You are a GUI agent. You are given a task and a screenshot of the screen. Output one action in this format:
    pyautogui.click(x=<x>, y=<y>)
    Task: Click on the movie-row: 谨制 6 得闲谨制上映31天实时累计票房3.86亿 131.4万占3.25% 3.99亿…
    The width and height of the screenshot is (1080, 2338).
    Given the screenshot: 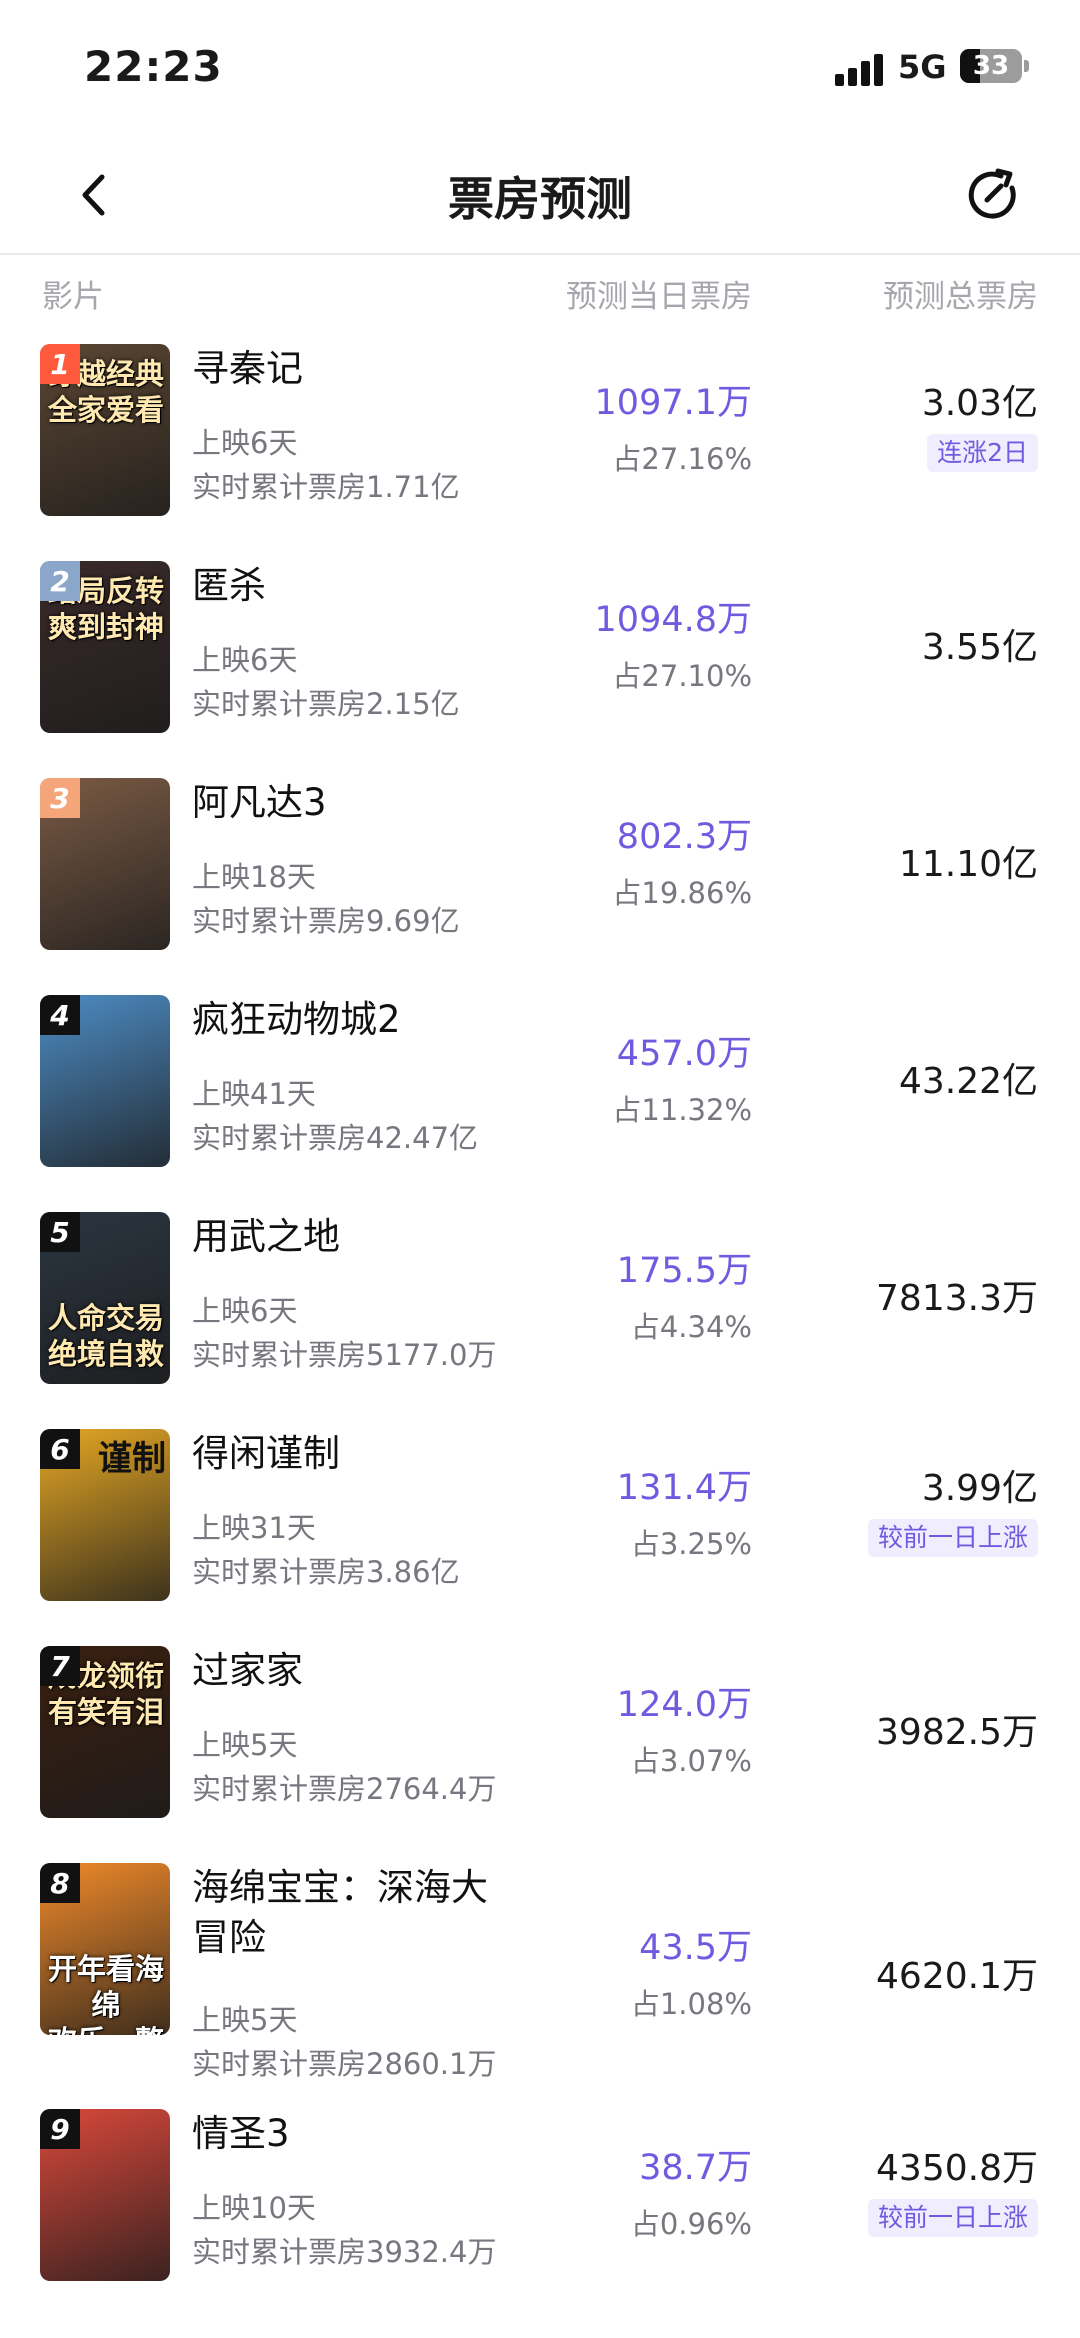 What is the action you would take?
    pyautogui.click(x=540, y=1528)
    